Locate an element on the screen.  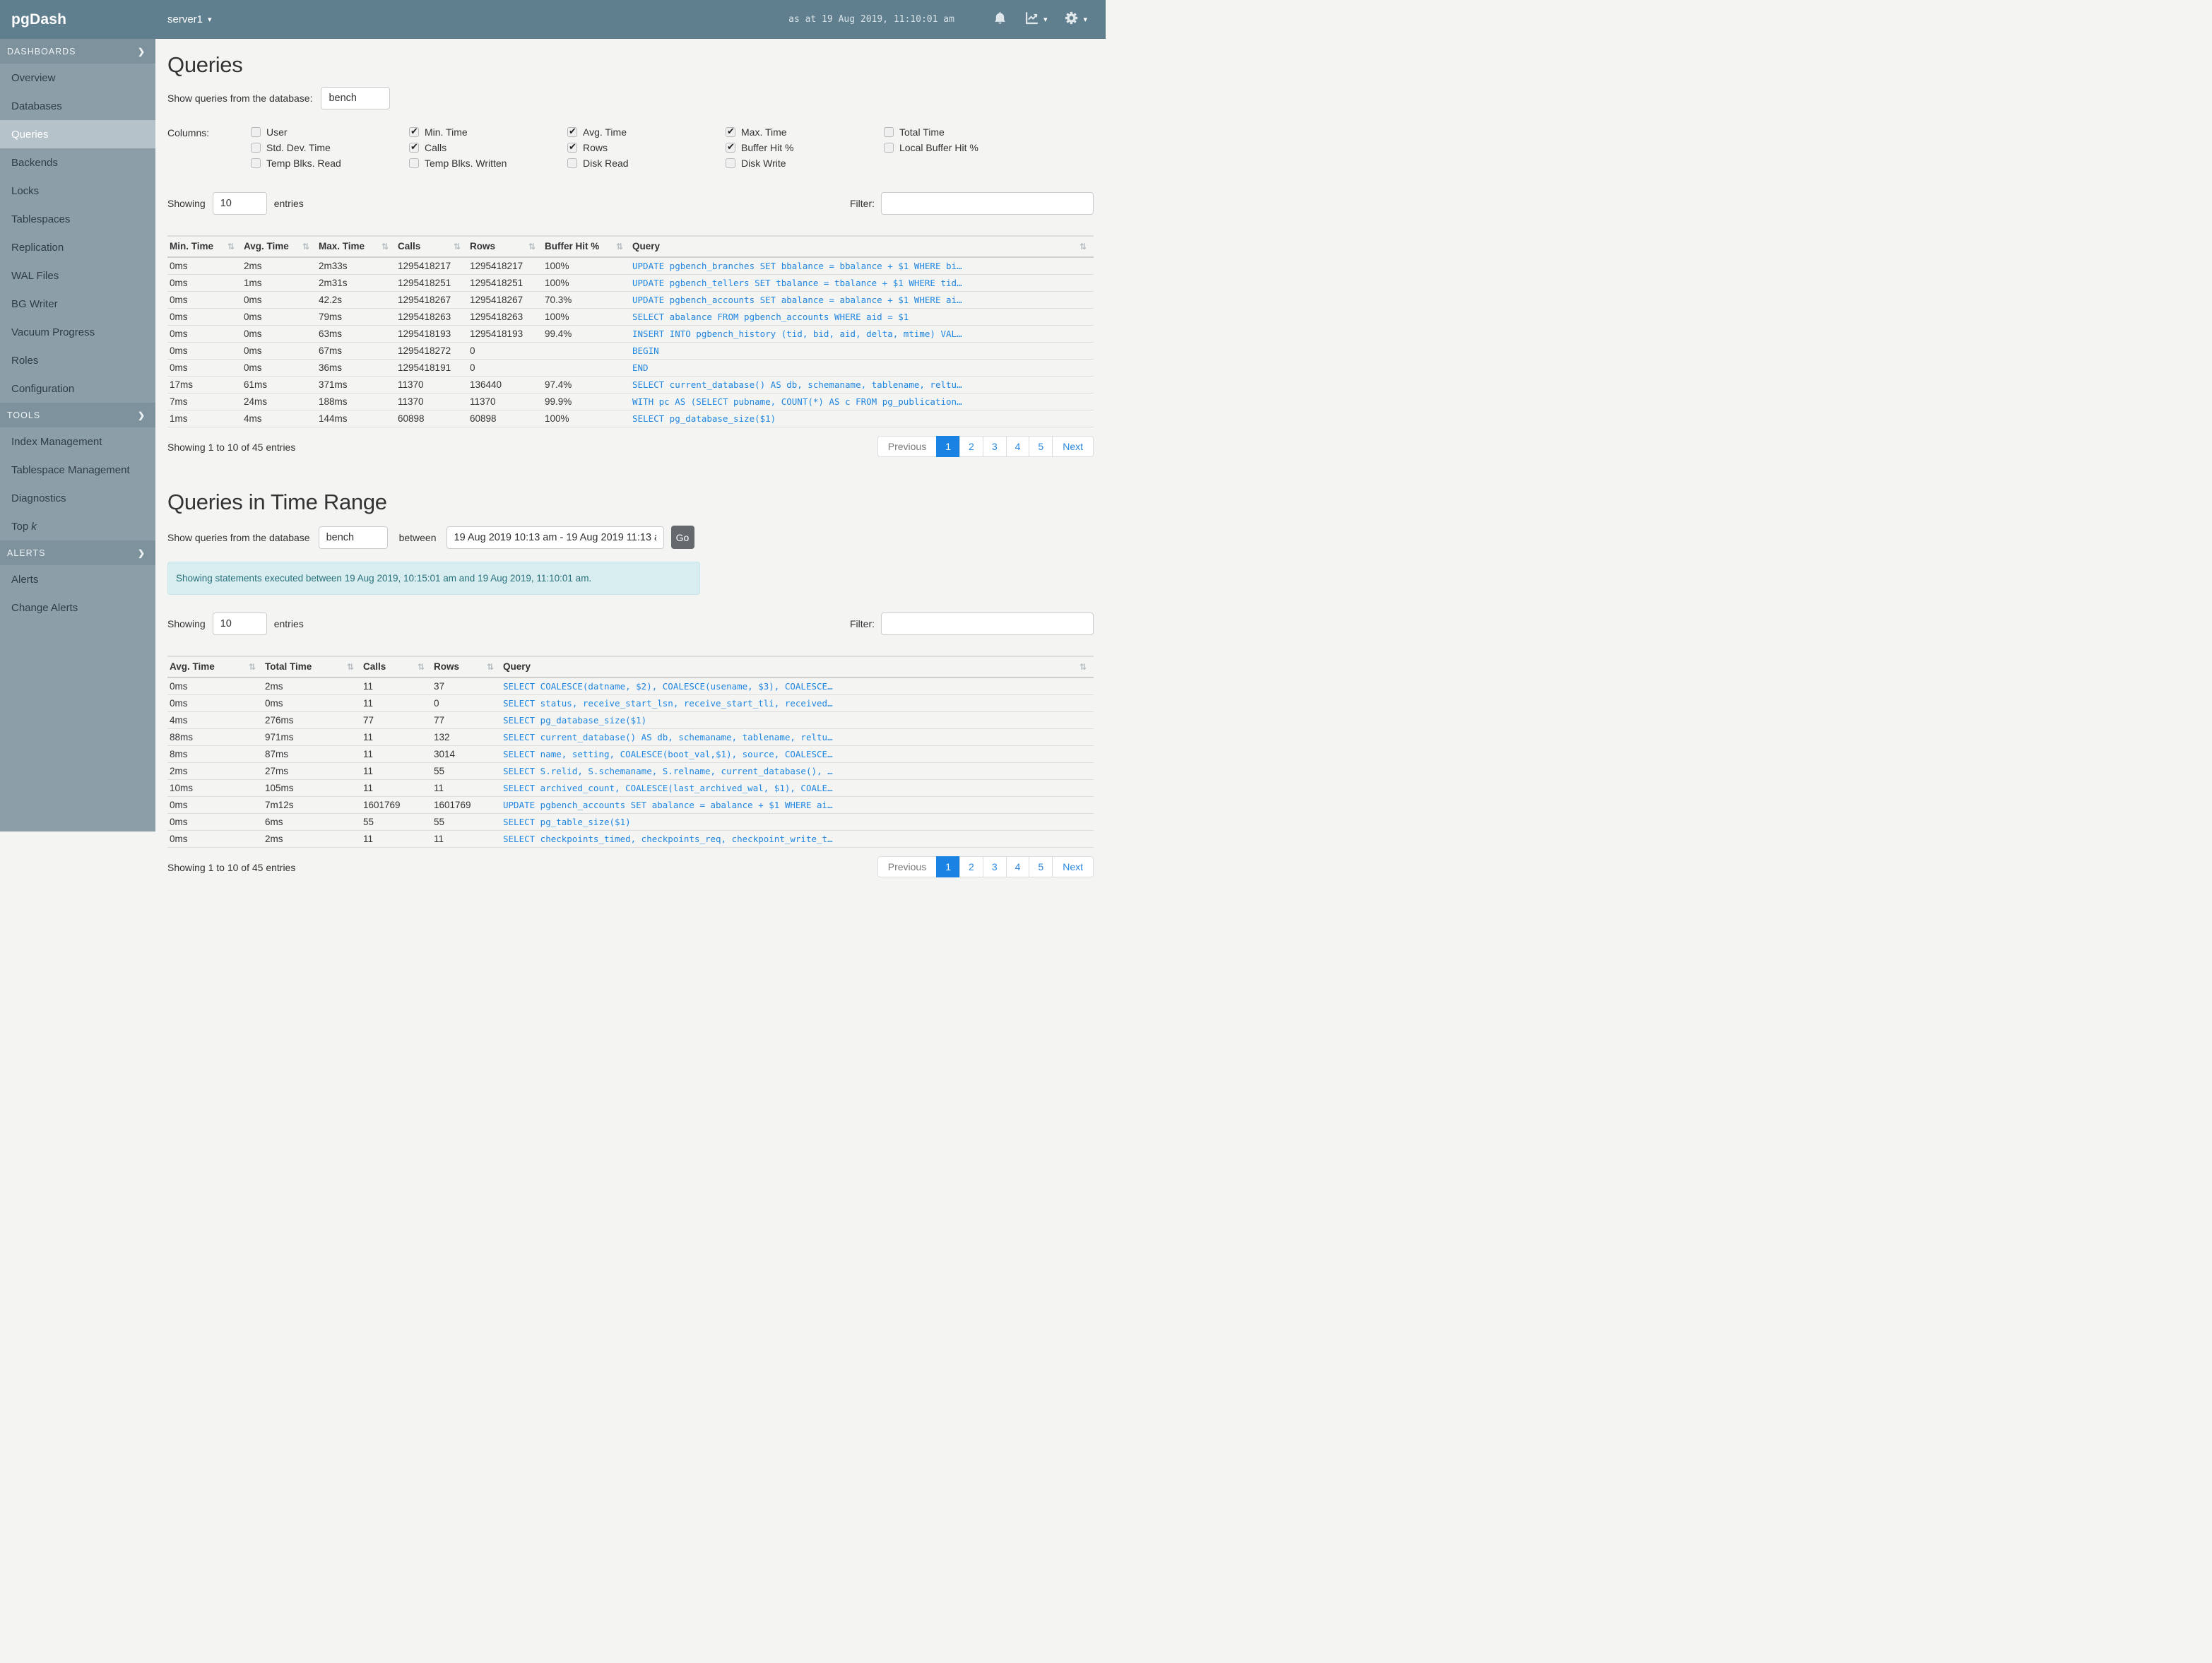
sidebar-section-tools: TOOLS ❯ is located at coordinates (77, 415).